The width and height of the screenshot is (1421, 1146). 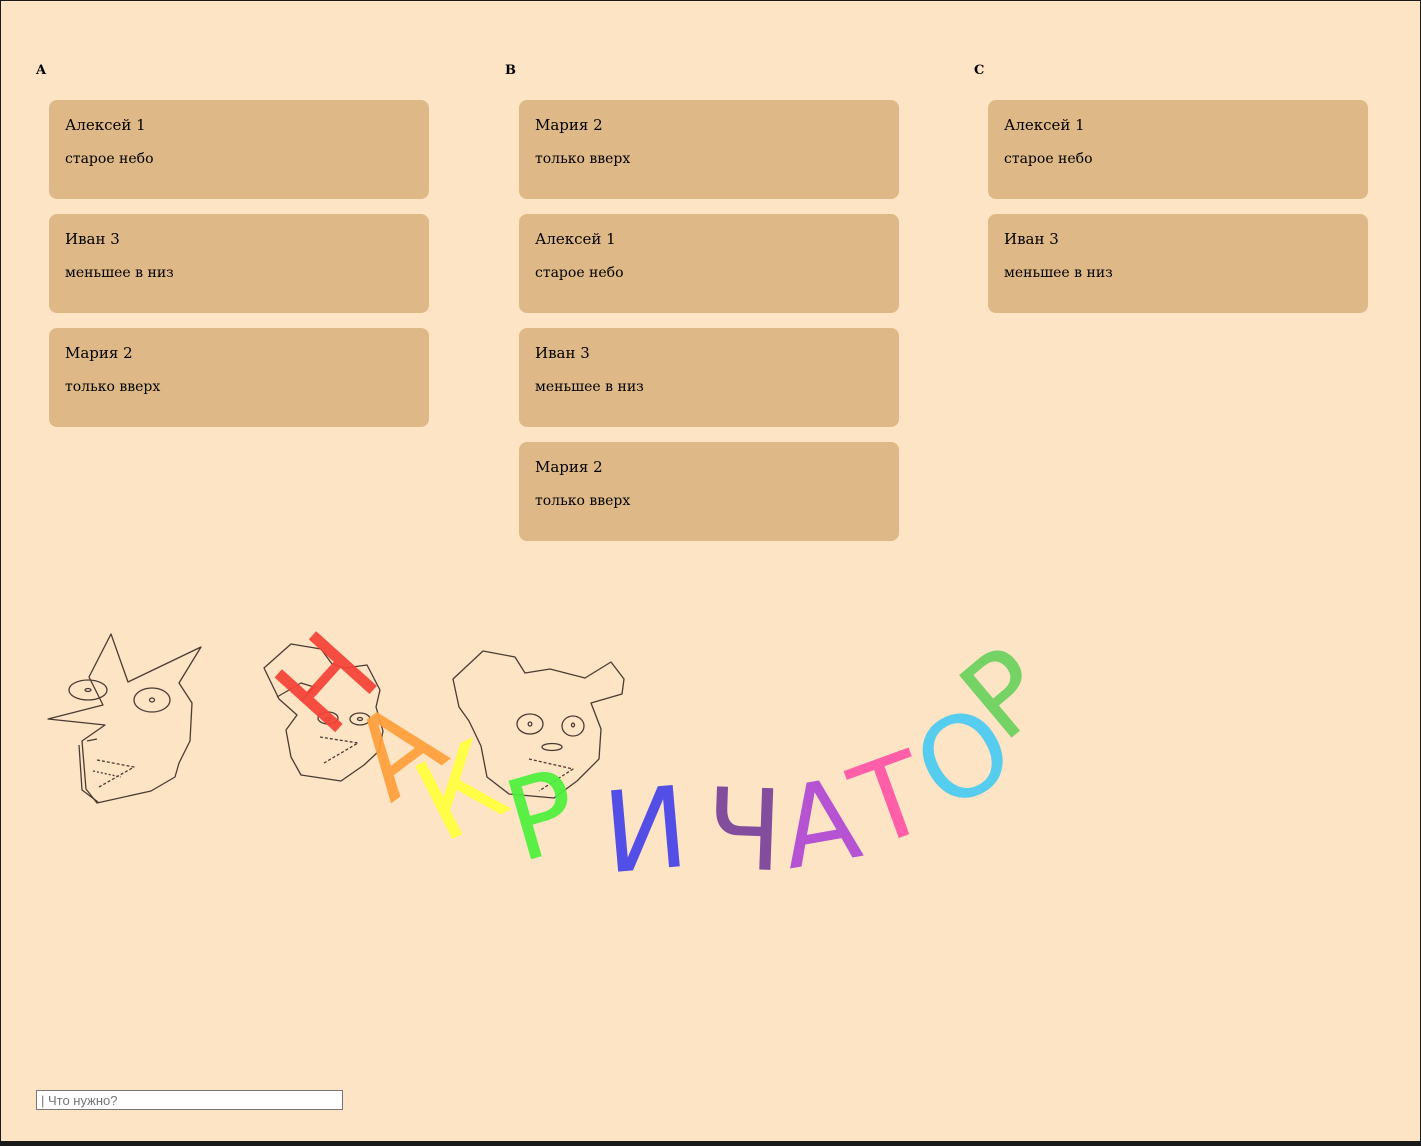 What do you see at coordinates (538, 724) in the screenshot?
I see `sketch-face-bear` at bounding box center [538, 724].